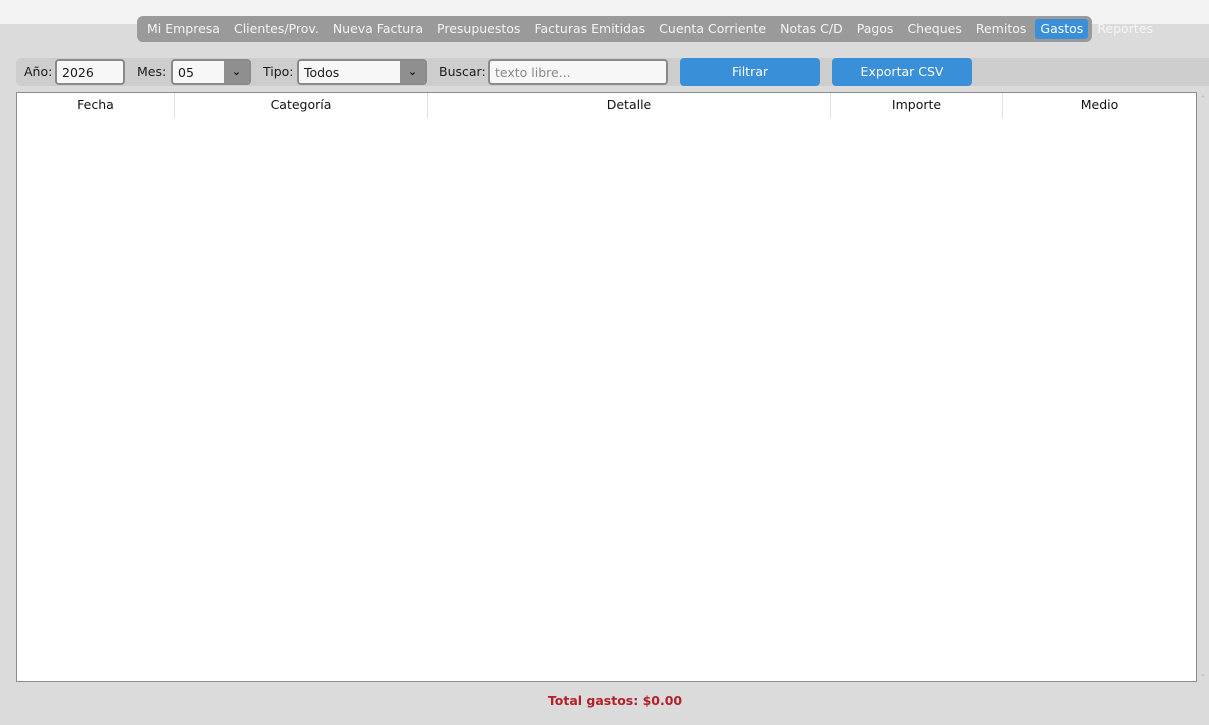 The image size is (1209, 725). What do you see at coordinates (1062, 29) in the screenshot?
I see `tab-gastos: Gastos` at bounding box center [1062, 29].